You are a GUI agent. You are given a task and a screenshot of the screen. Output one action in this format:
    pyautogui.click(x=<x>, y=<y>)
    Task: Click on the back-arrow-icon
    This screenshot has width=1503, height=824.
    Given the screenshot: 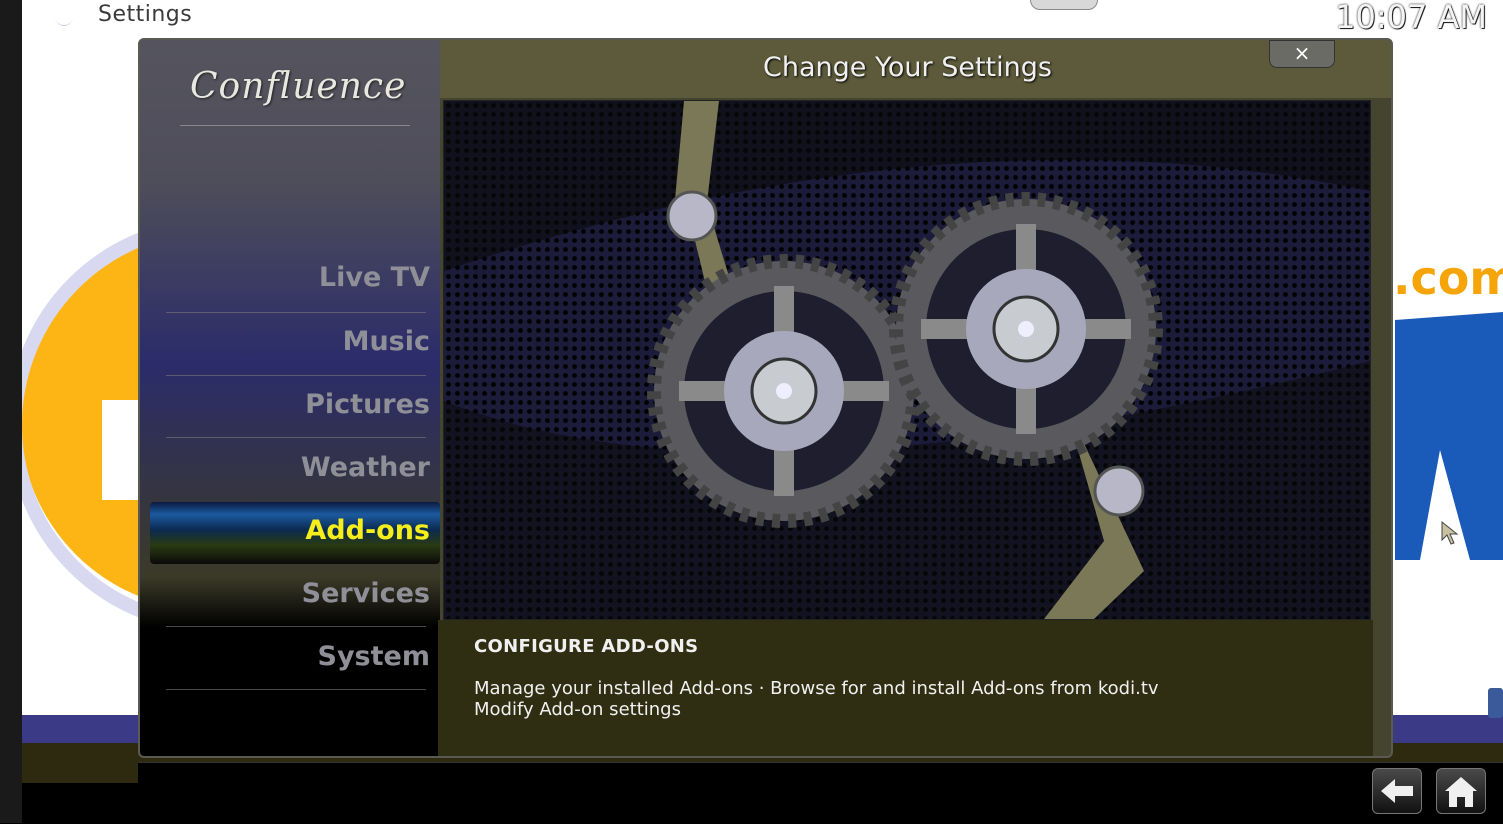 What is the action you would take?
    pyautogui.click(x=1397, y=791)
    